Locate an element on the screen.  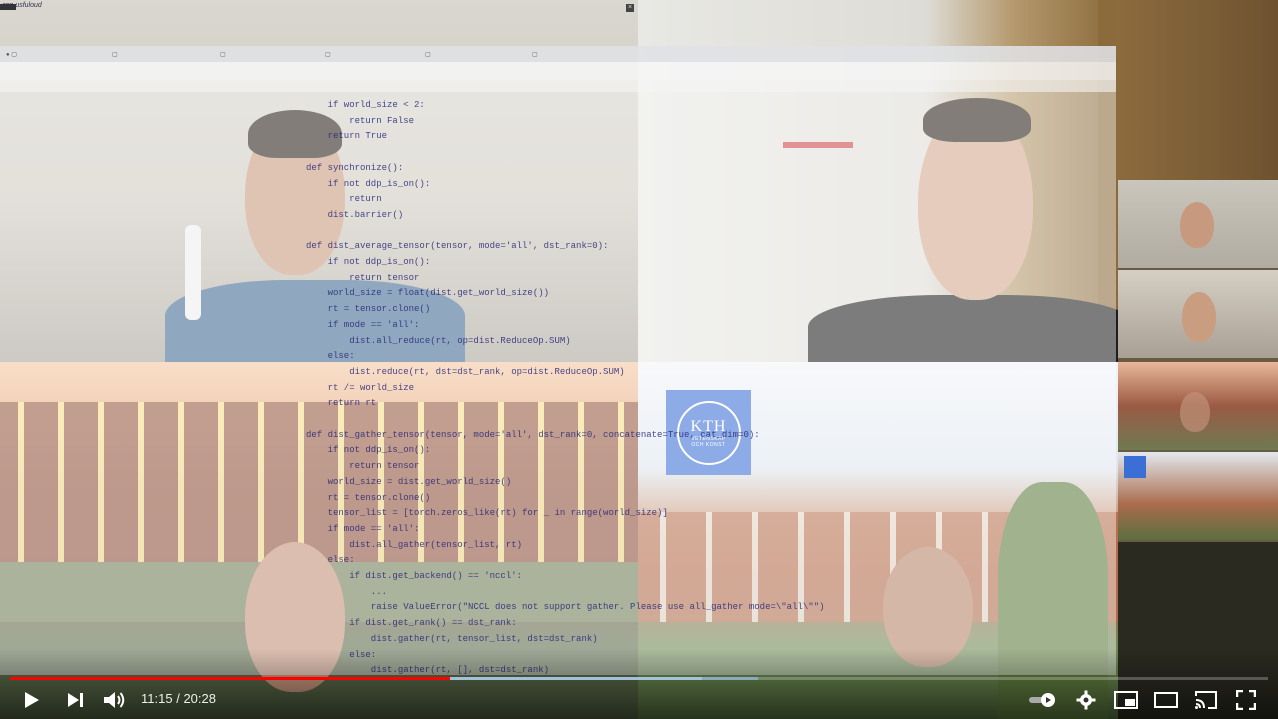
code-line: return True is located at coordinates (347, 136).